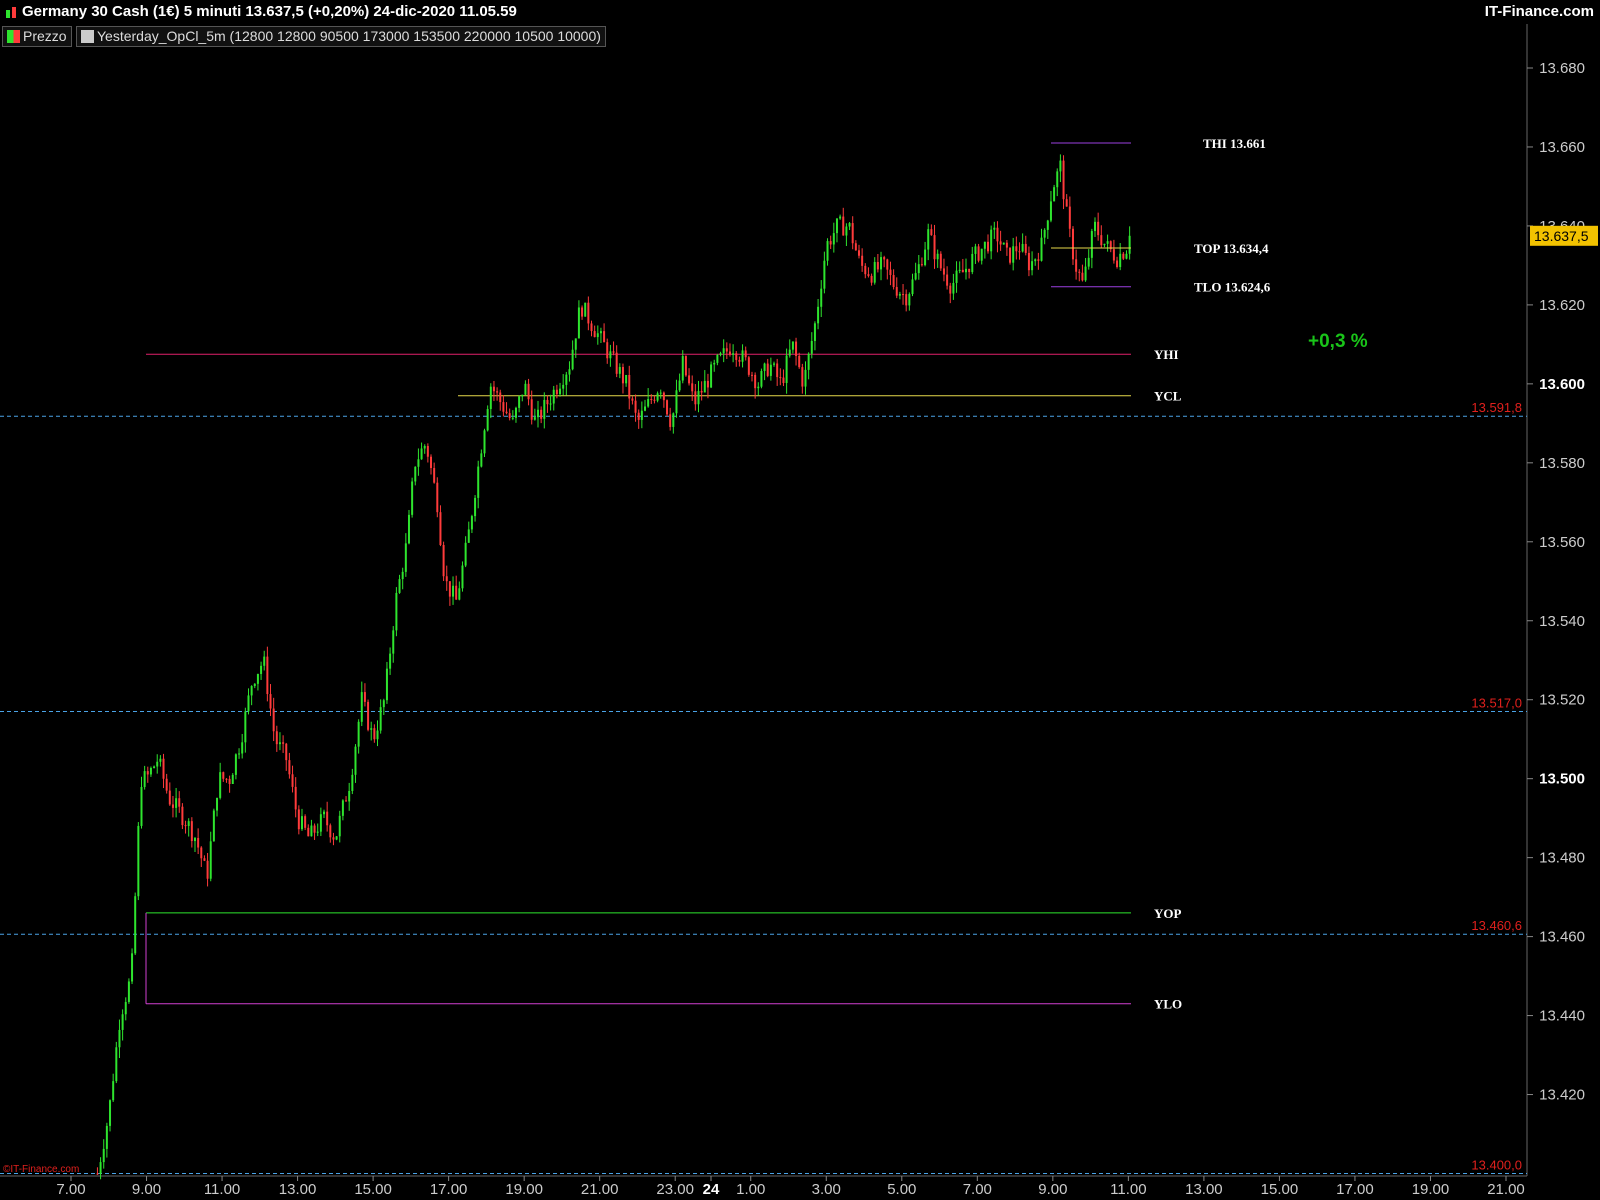 This screenshot has width=1600, height=1200. Describe the element at coordinates (70, 1189) in the screenshot. I see `x-tick-label: 7.00` at that location.